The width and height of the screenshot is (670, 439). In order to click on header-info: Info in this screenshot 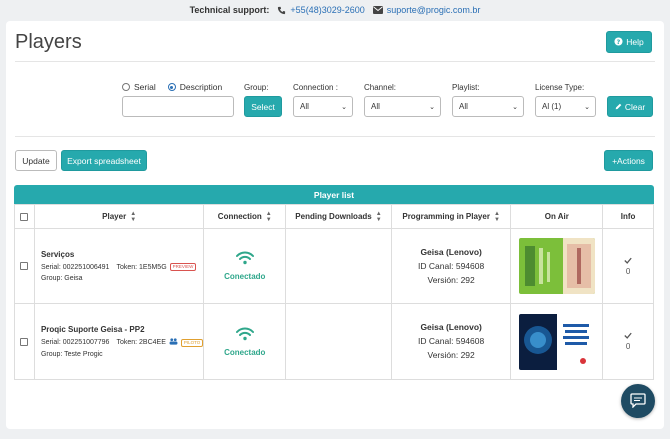, I will do `click(628, 216)`.